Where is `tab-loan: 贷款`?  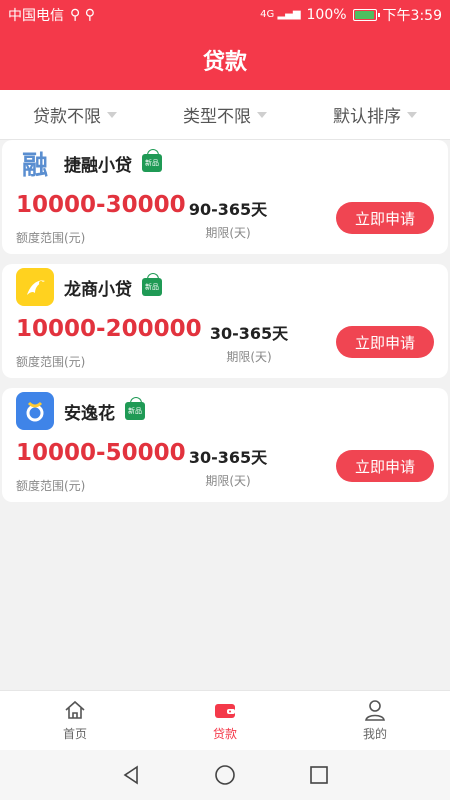 tab-loan: 贷款 is located at coordinates (225, 720).